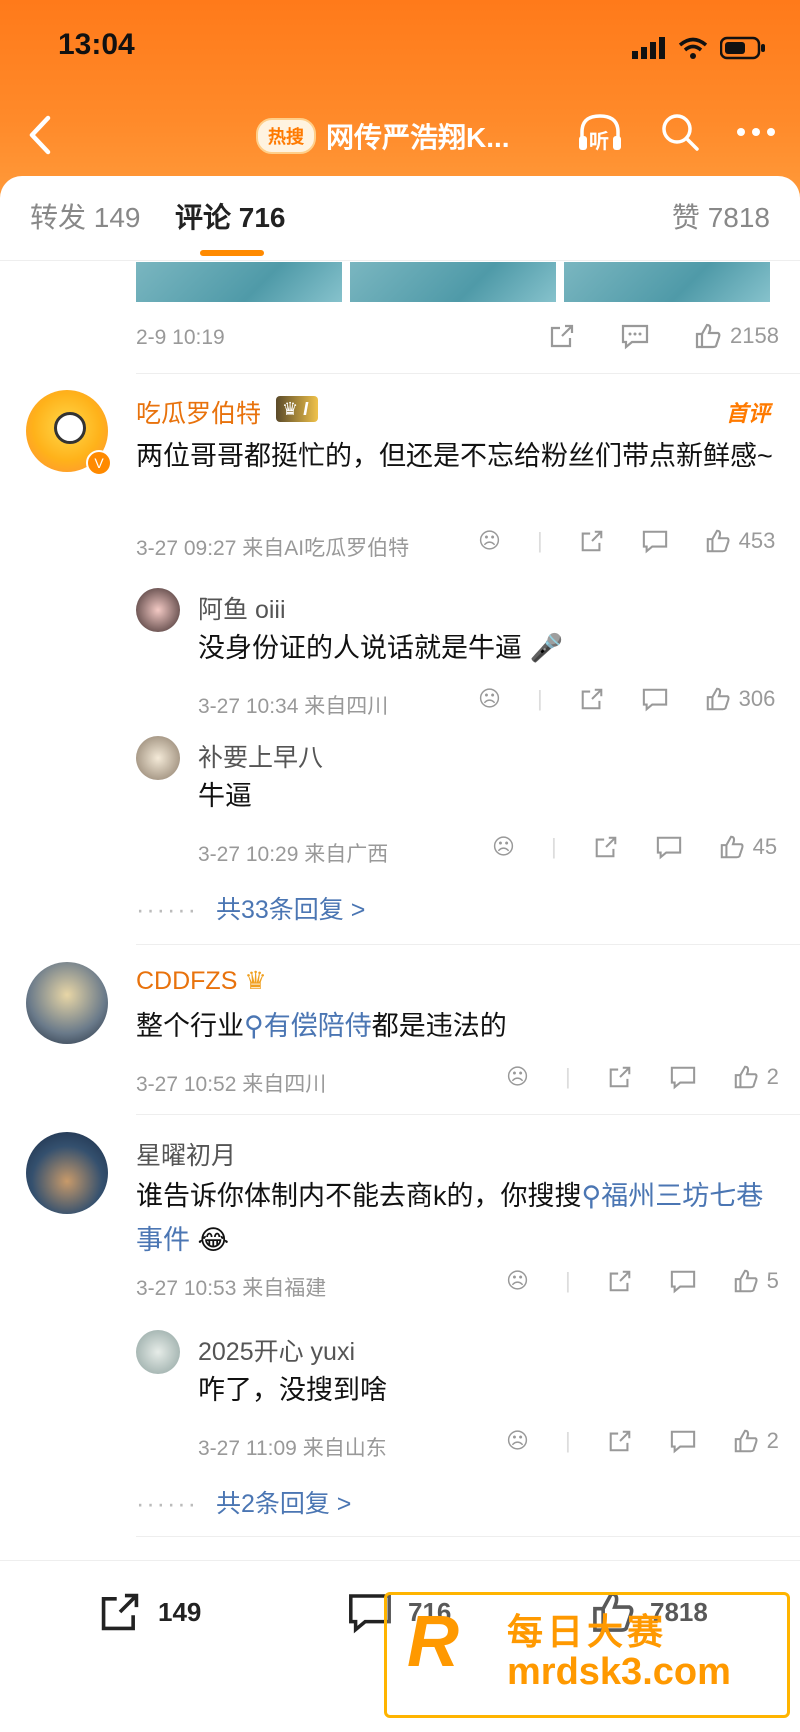  I want to click on reply-actions: ☹ | 306, so click(627, 699).